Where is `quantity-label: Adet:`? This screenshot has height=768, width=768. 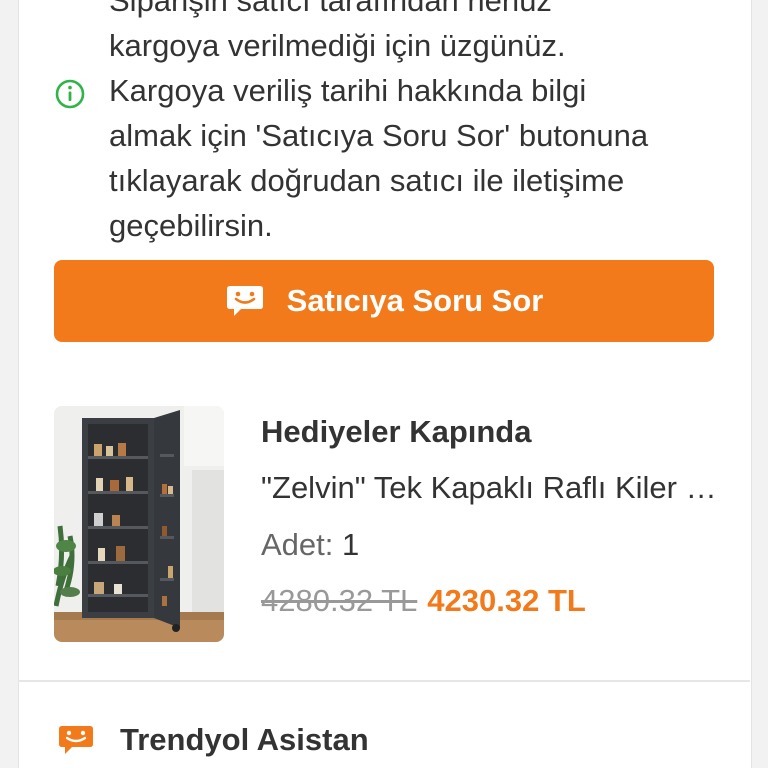 quantity-label: Adet: is located at coordinates (297, 544).